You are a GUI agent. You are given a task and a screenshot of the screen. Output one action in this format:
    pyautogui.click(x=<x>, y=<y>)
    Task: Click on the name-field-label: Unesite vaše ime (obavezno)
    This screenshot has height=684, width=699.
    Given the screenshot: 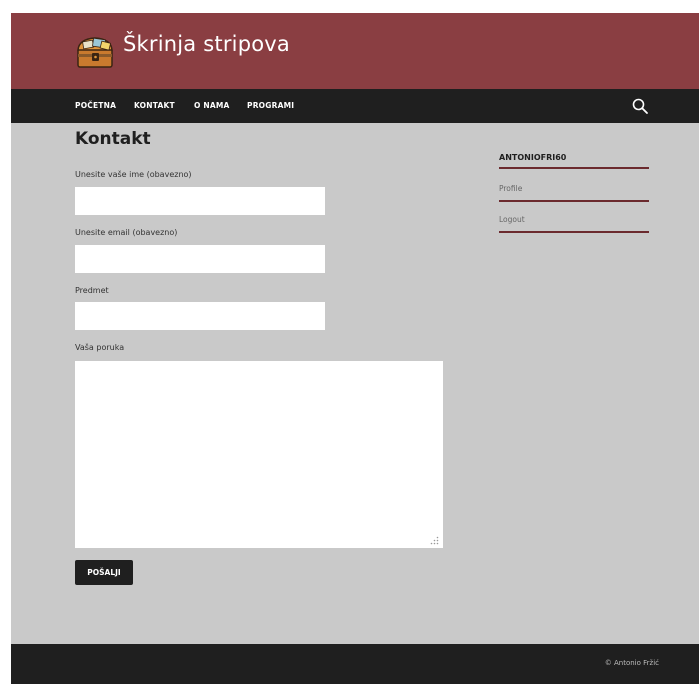 What is the action you would take?
    pyautogui.click(x=133, y=174)
    